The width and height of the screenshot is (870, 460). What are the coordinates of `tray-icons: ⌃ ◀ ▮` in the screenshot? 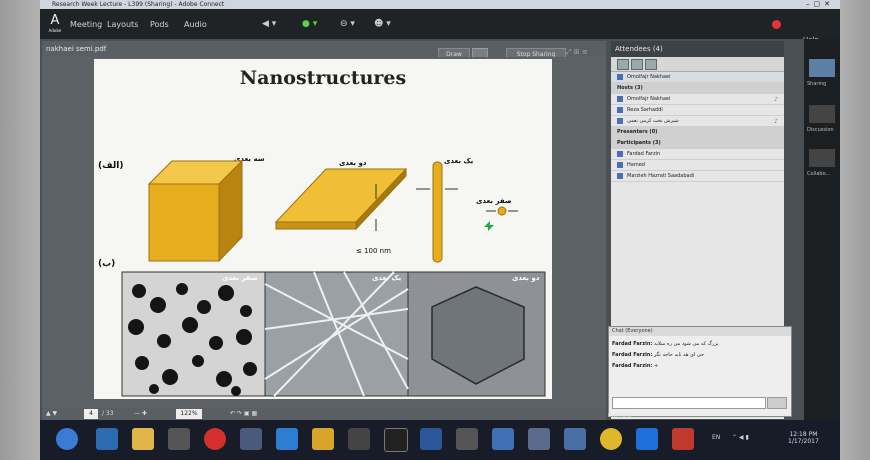 It's located at (740, 437).